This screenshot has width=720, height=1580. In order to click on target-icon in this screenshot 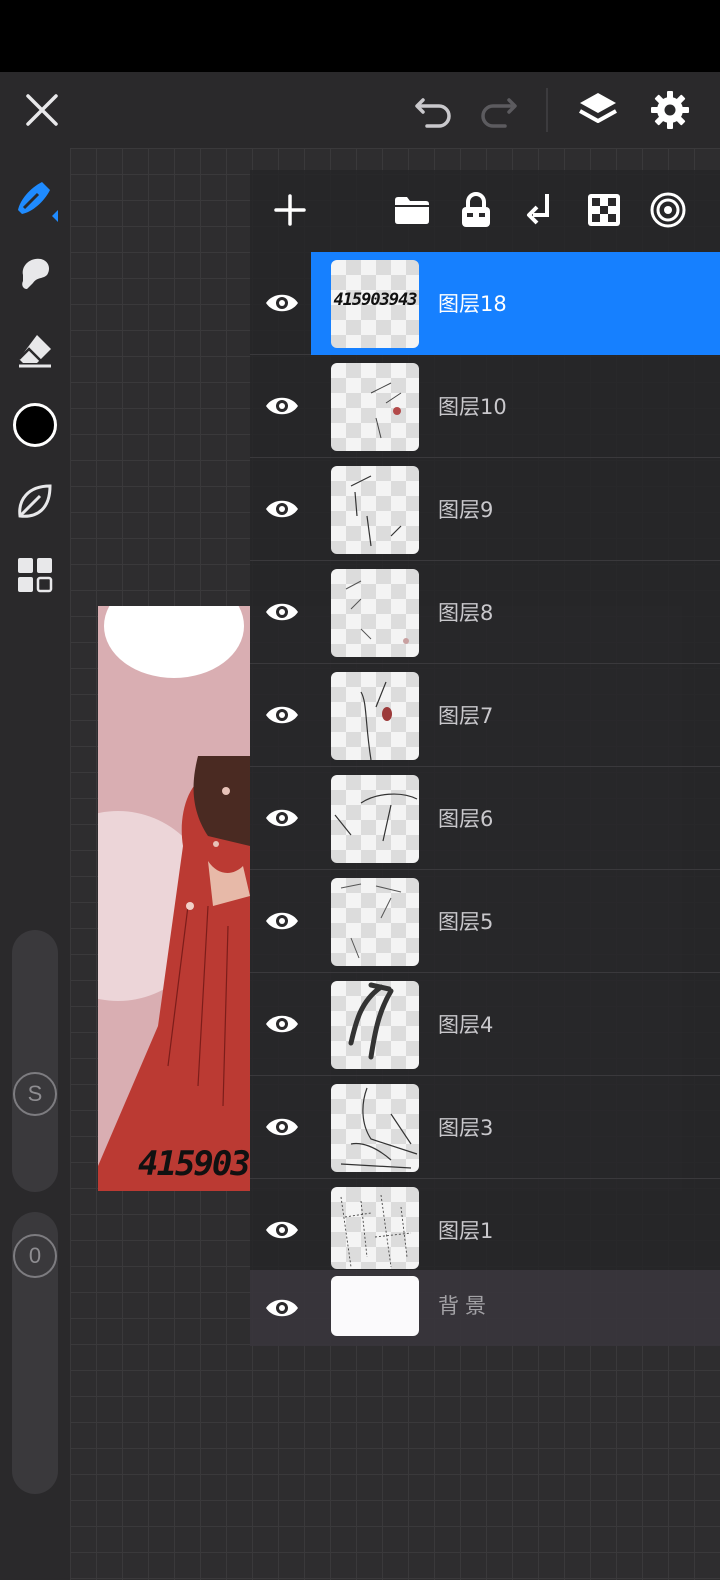, I will do `click(668, 210)`.